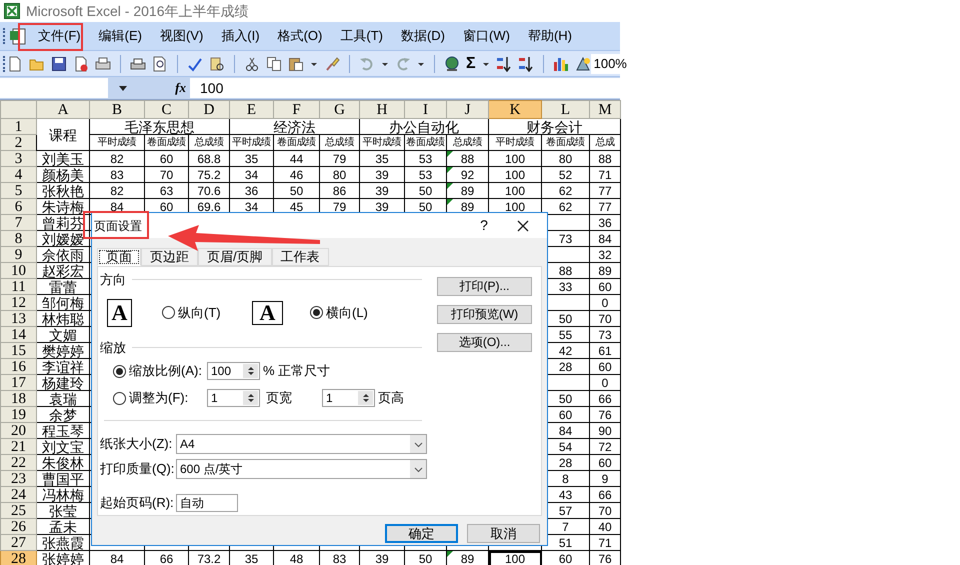  I want to click on menu-item: 编辑(E), so click(120, 36).